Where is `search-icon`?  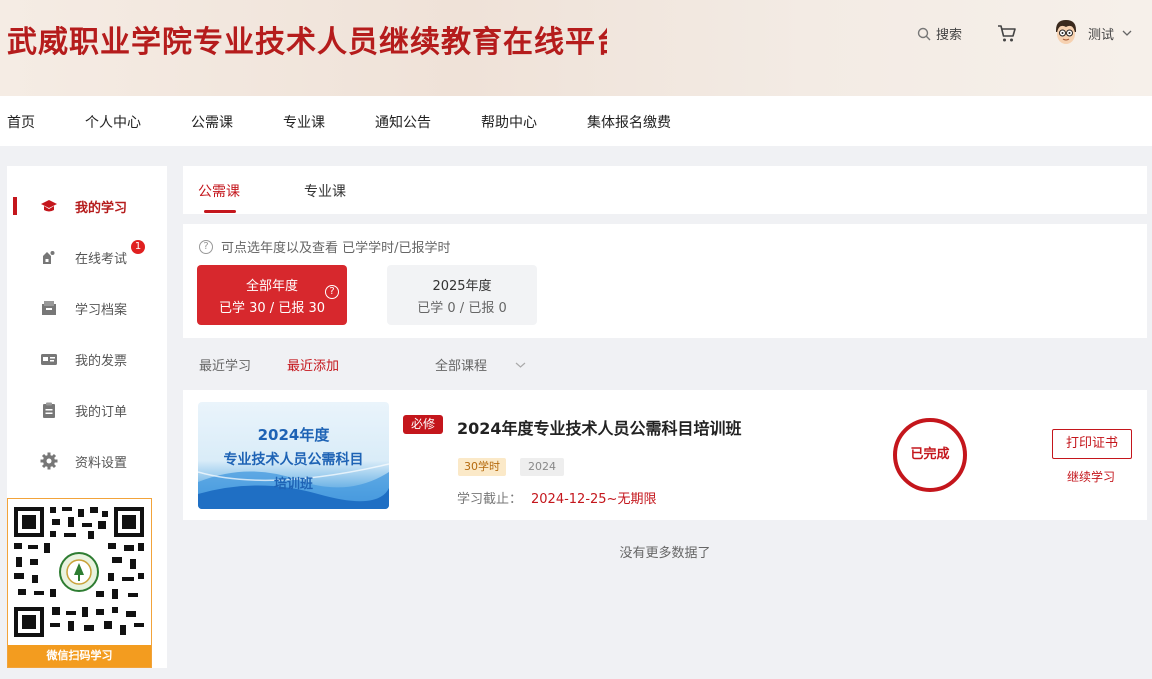 search-icon is located at coordinates (924, 33).